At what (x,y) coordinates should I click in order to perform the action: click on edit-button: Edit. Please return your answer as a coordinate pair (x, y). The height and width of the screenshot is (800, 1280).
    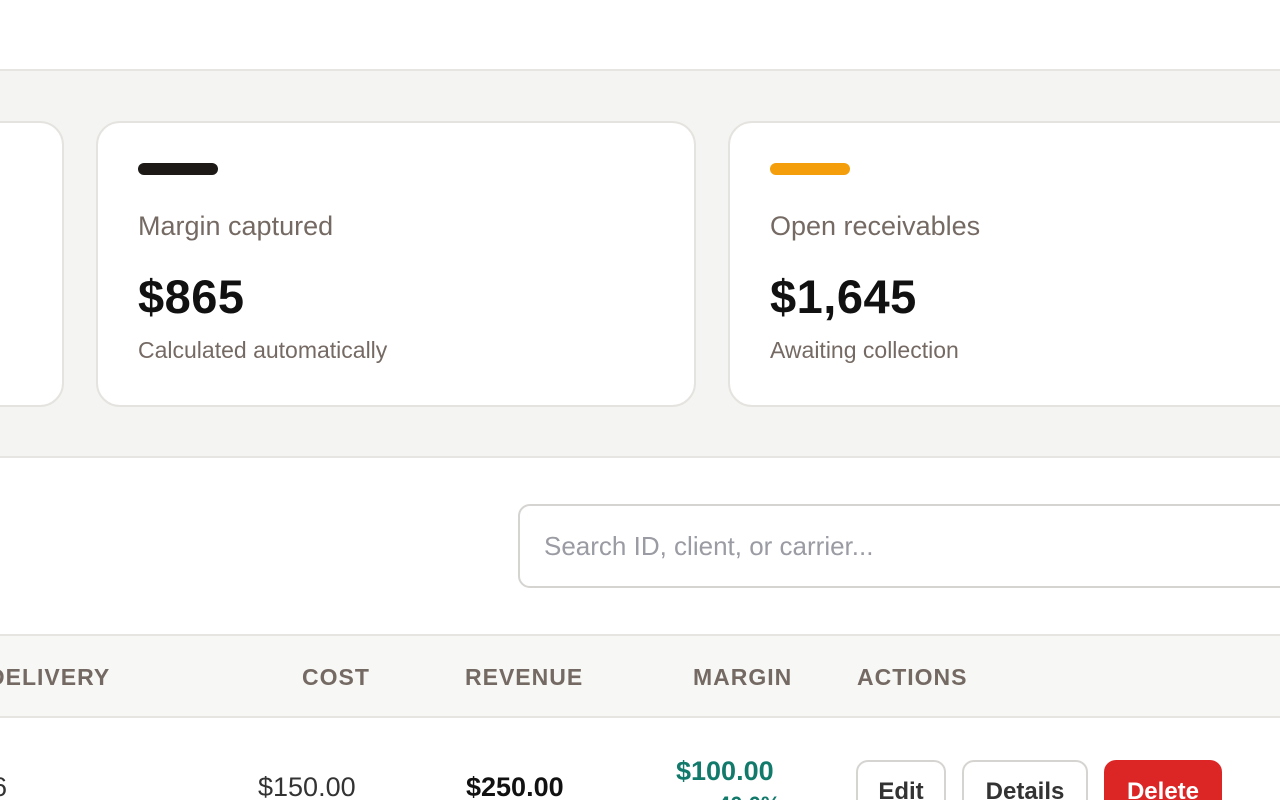
    Looking at the image, I should click on (901, 780).